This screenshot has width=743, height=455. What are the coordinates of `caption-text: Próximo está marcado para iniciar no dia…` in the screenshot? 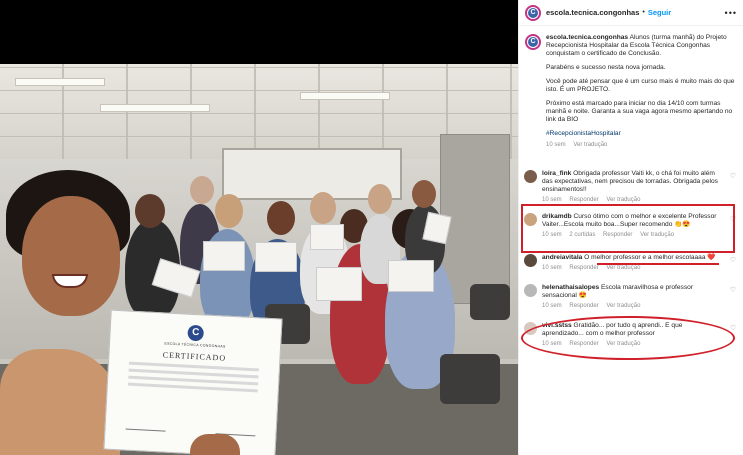 It's located at (639, 111).